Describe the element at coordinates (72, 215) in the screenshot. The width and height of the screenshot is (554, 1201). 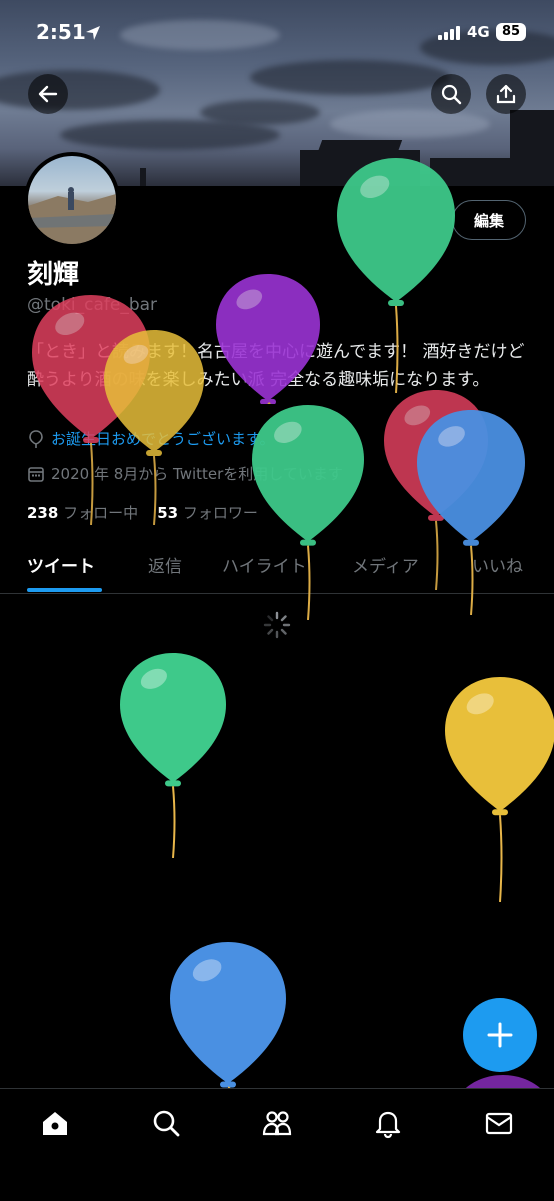
I see `avatar-image` at that location.